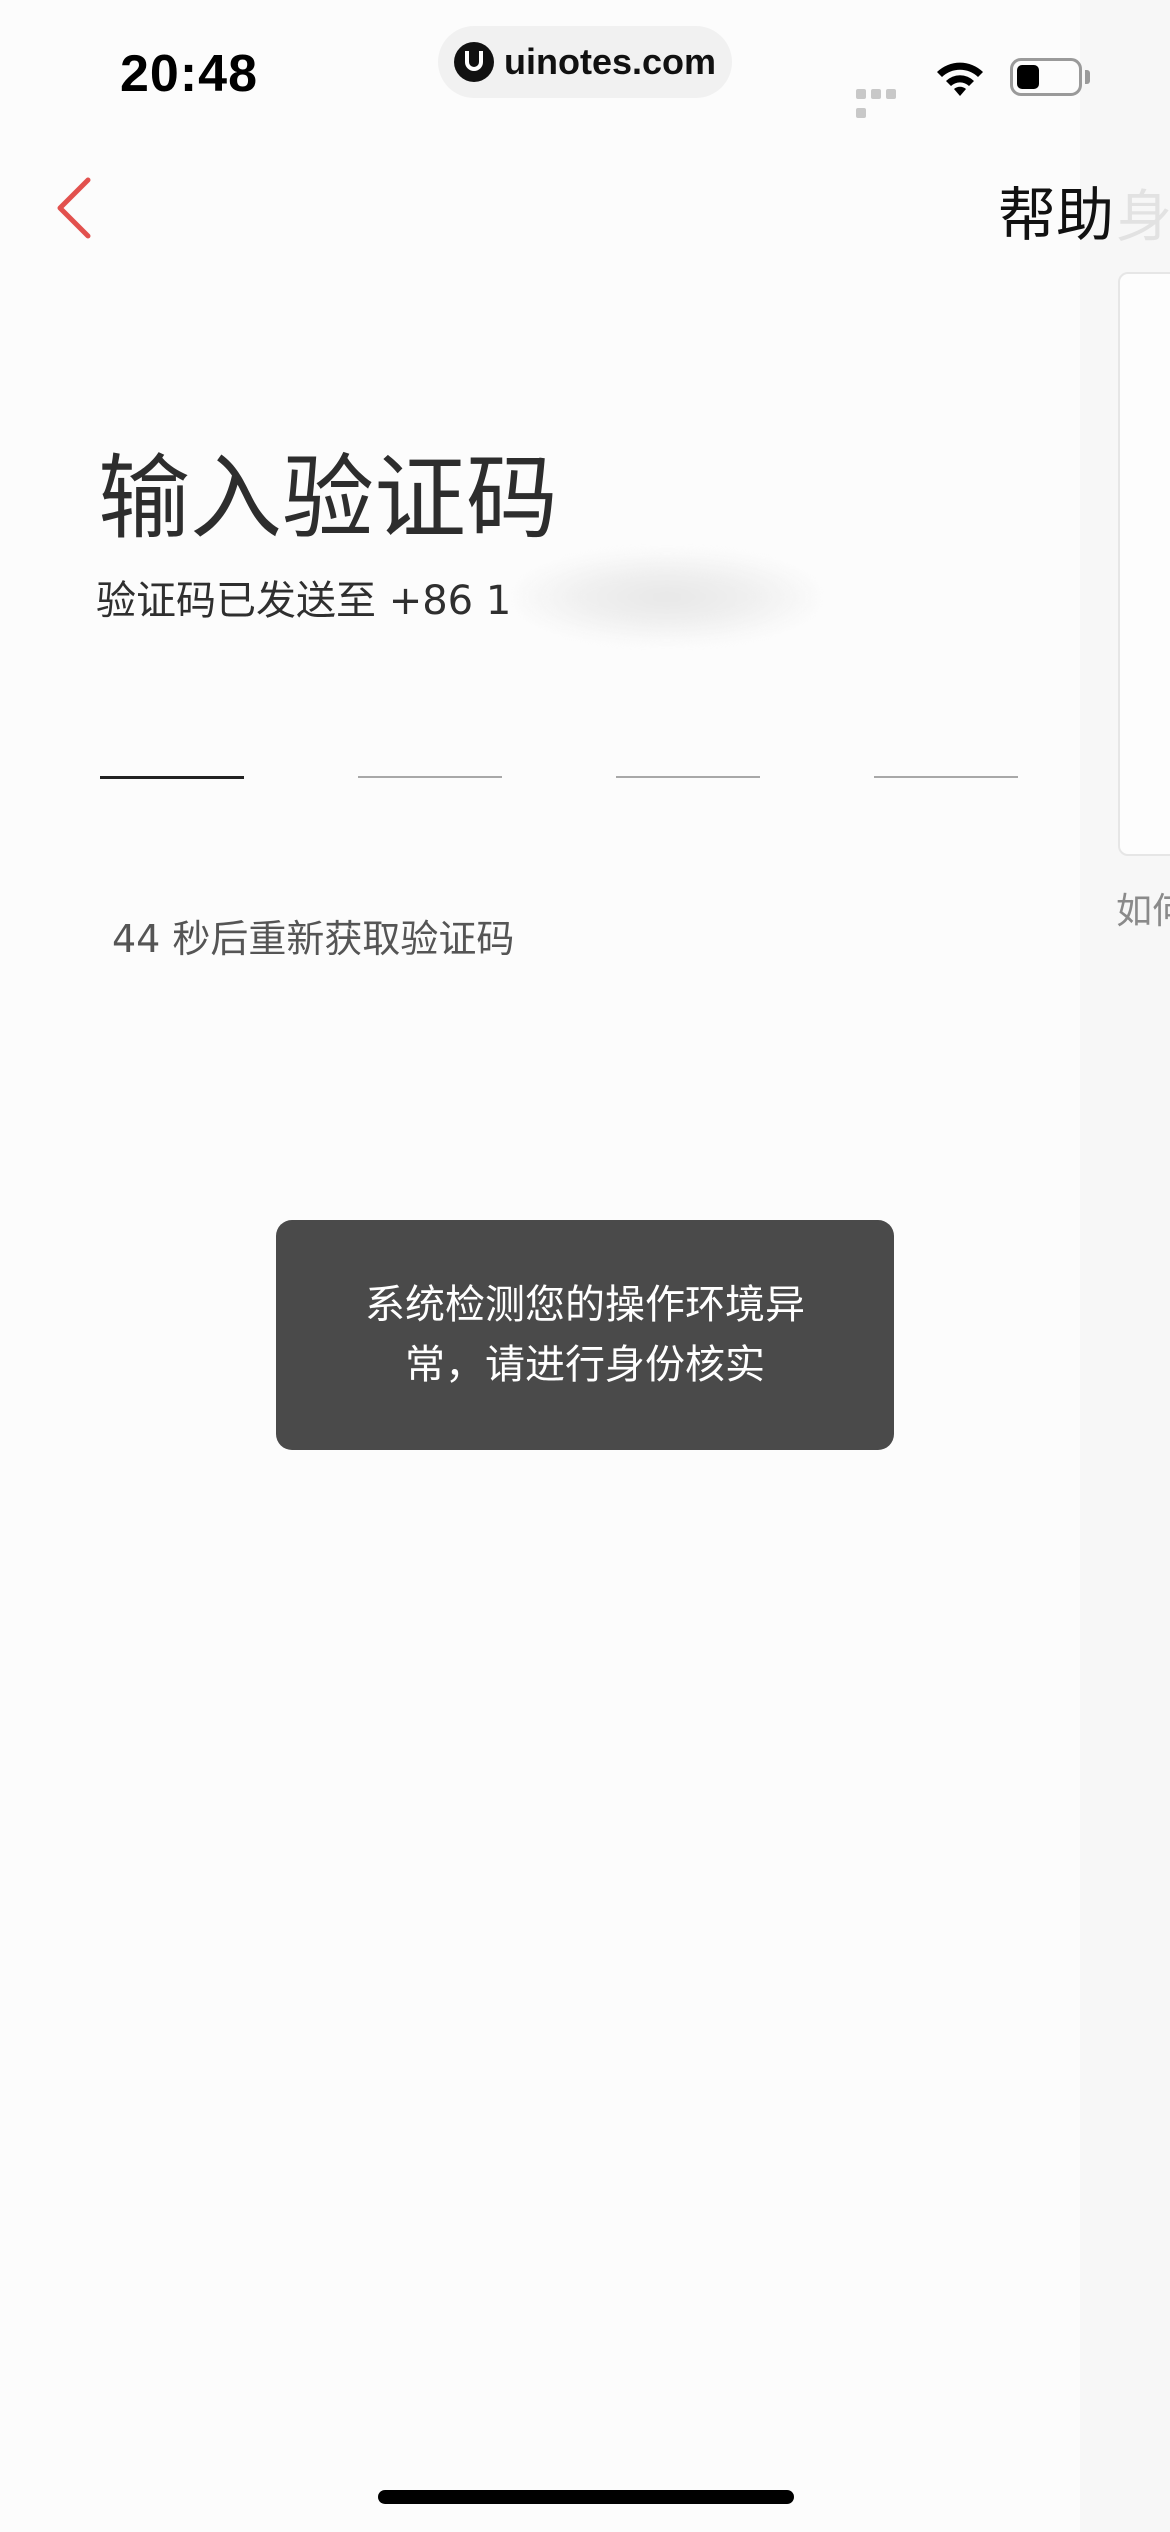  Describe the element at coordinates (1028, 77) in the screenshot. I see `battery-level` at that location.